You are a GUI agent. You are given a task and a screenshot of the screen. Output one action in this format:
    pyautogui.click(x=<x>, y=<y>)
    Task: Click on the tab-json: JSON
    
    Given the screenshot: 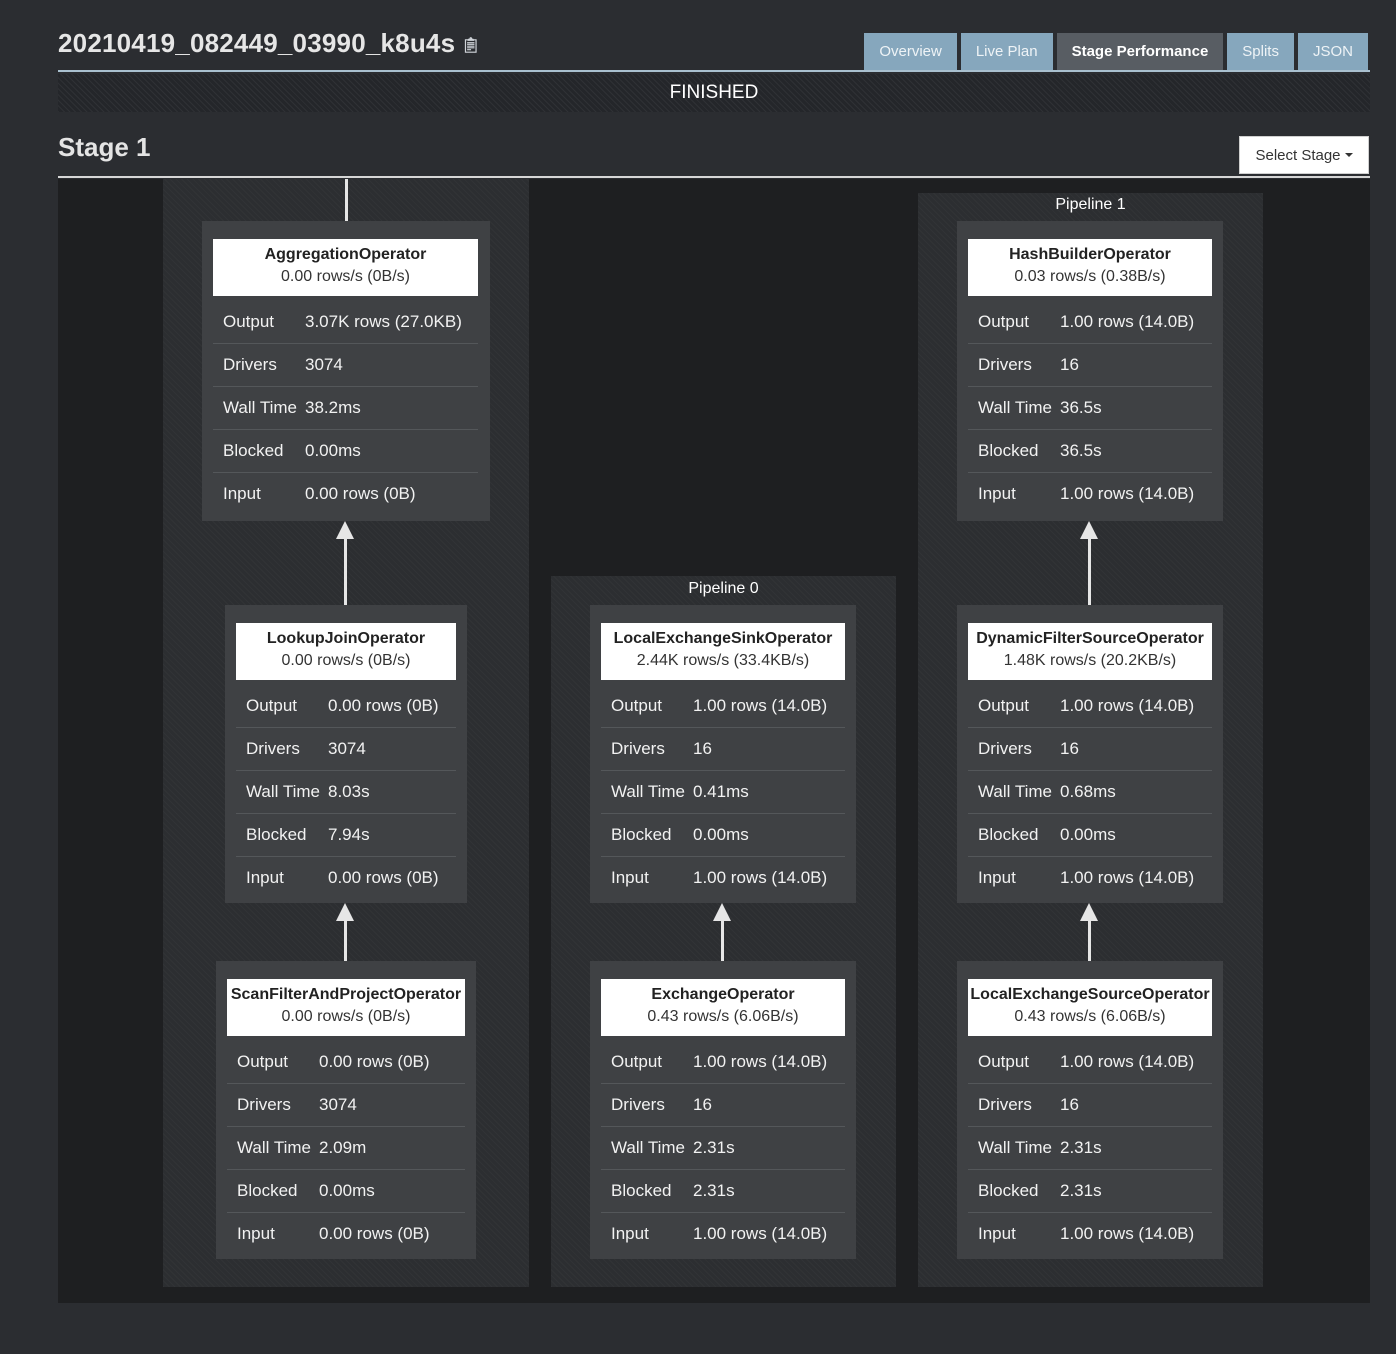 What is the action you would take?
    pyautogui.click(x=1332, y=51)
    